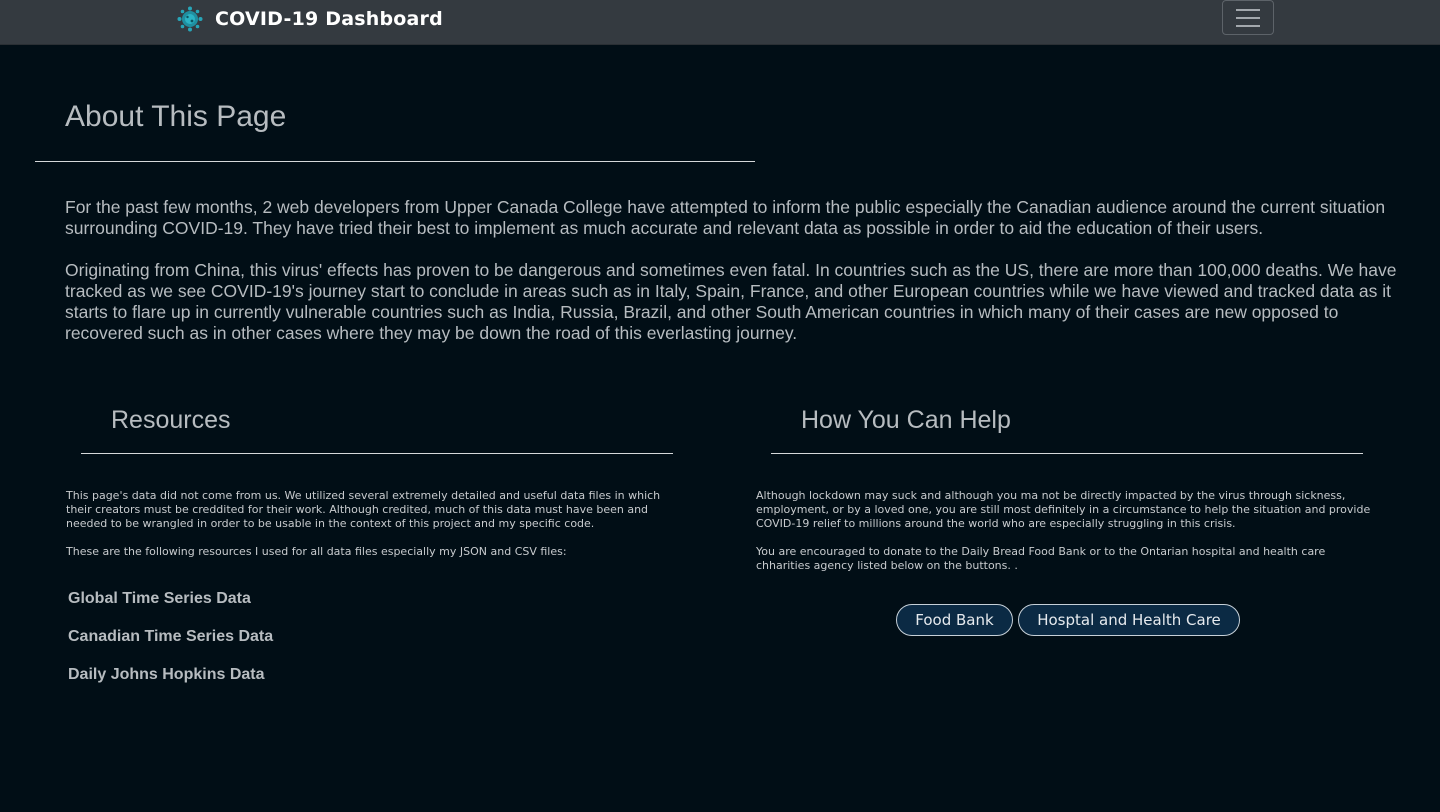  Describe the element at coordinates (166, 675) in the screenshot. I see `link-daily-johns-hopkins: Daily Johns Hopkins Data` at that location.